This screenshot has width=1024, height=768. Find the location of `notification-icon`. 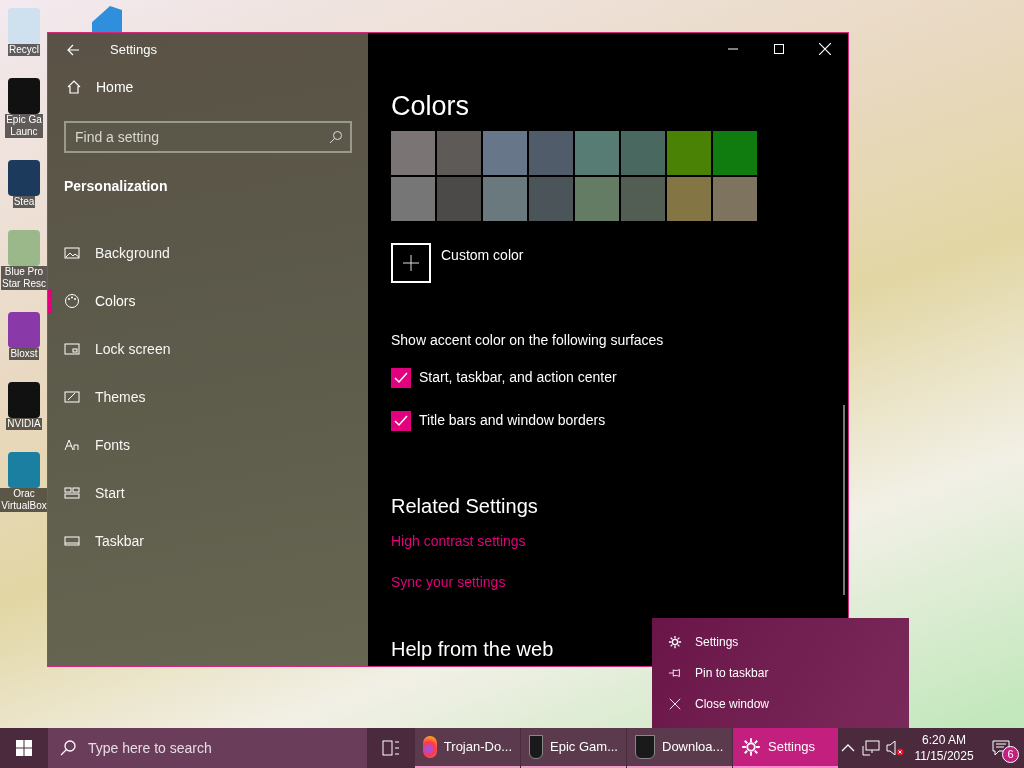

notification-icon is located at coordinates (1001, 748).